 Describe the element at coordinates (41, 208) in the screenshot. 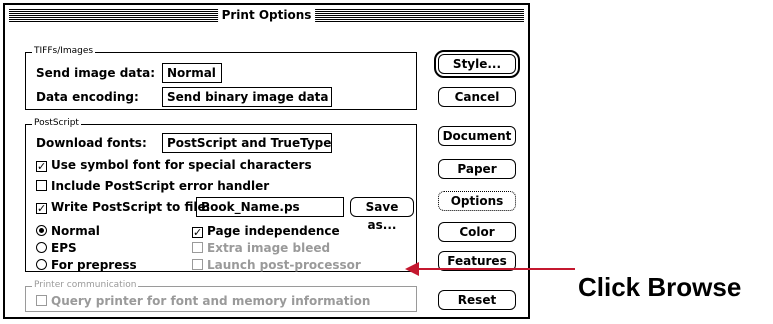

I see `write-ps-checkbox: ✓` at that location.